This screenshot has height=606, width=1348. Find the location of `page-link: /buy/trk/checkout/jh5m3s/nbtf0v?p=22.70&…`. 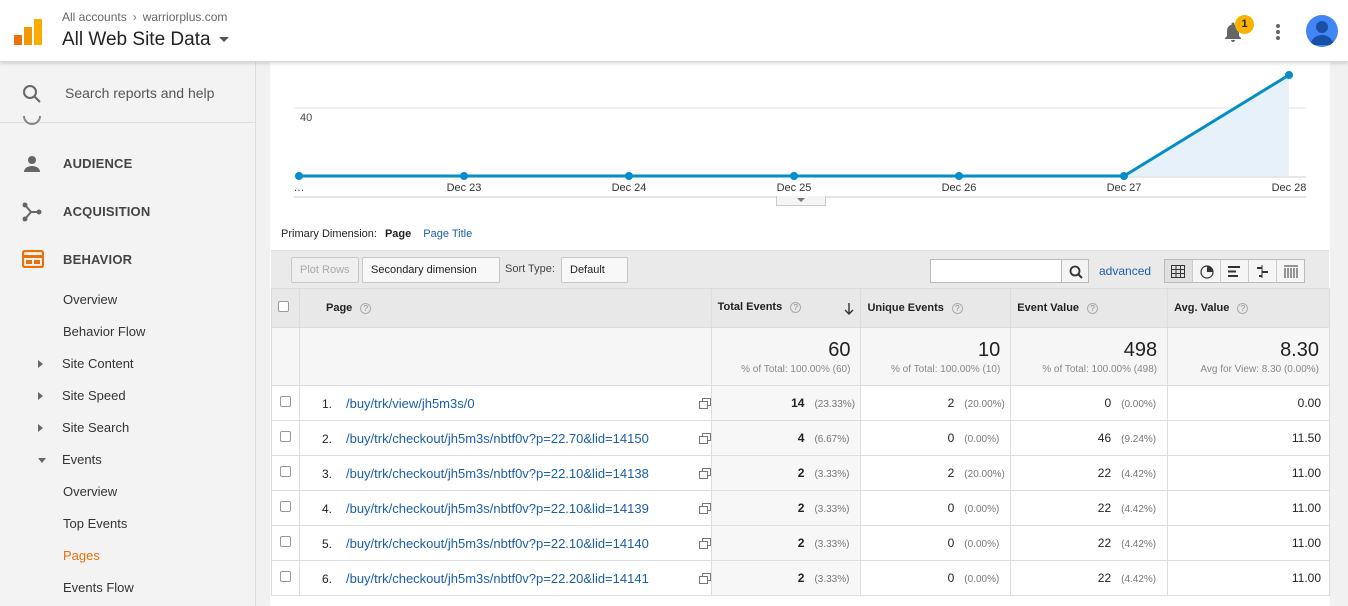

page-link: /buy/trk/checkout/jh5m3s/nbtf0v?p=22.70&… is located at coordinates (497, 438).